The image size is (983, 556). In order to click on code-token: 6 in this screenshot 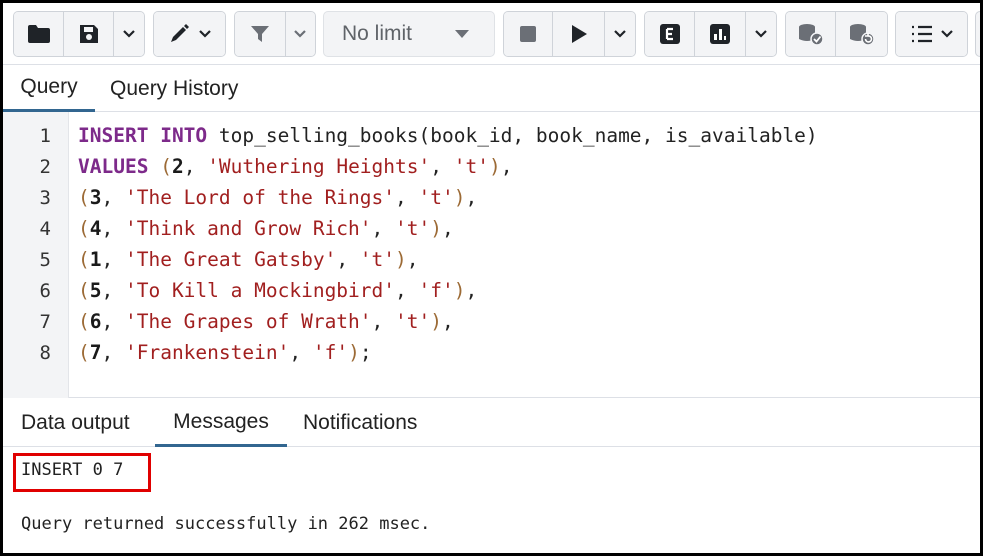, I will do `click(95, 321)`.